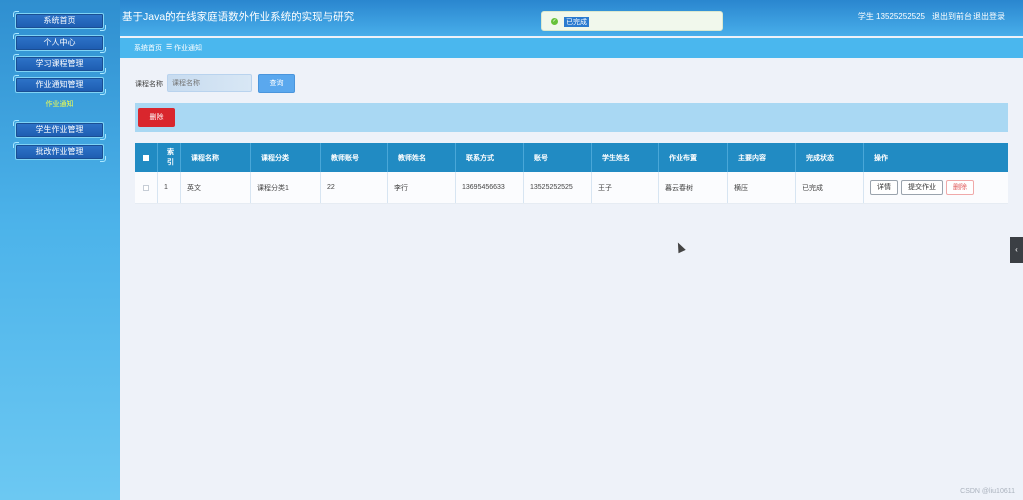 The image size is (1023, 500). I want to click on col-actions: 操作, so click(881, 158).